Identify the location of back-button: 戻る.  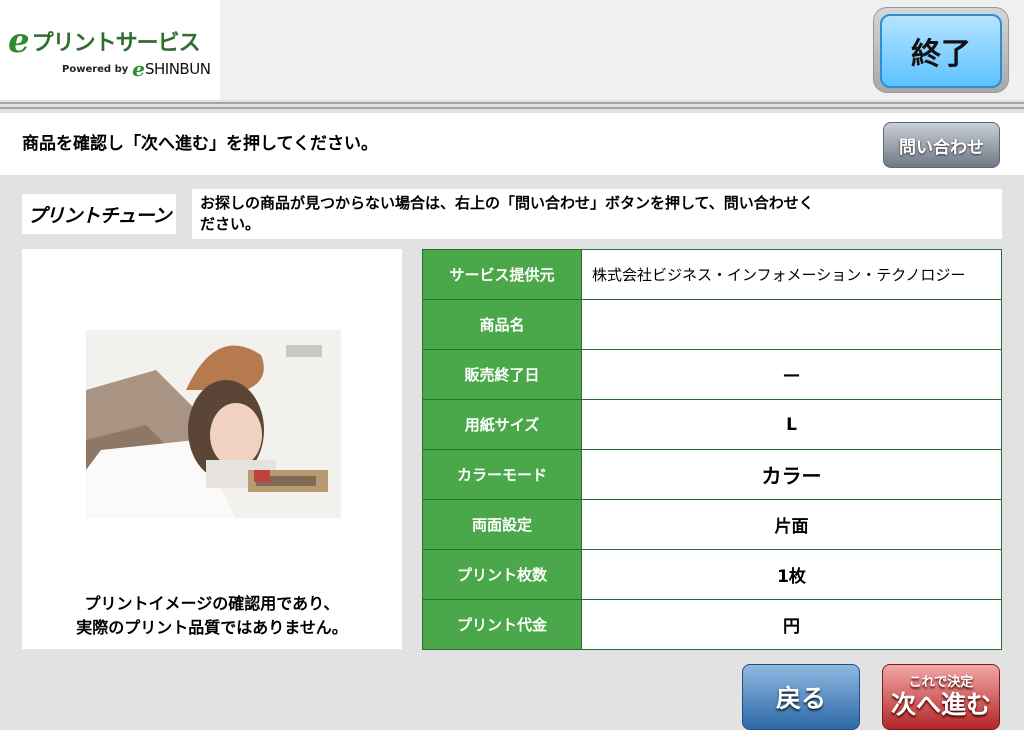
(801, 697).